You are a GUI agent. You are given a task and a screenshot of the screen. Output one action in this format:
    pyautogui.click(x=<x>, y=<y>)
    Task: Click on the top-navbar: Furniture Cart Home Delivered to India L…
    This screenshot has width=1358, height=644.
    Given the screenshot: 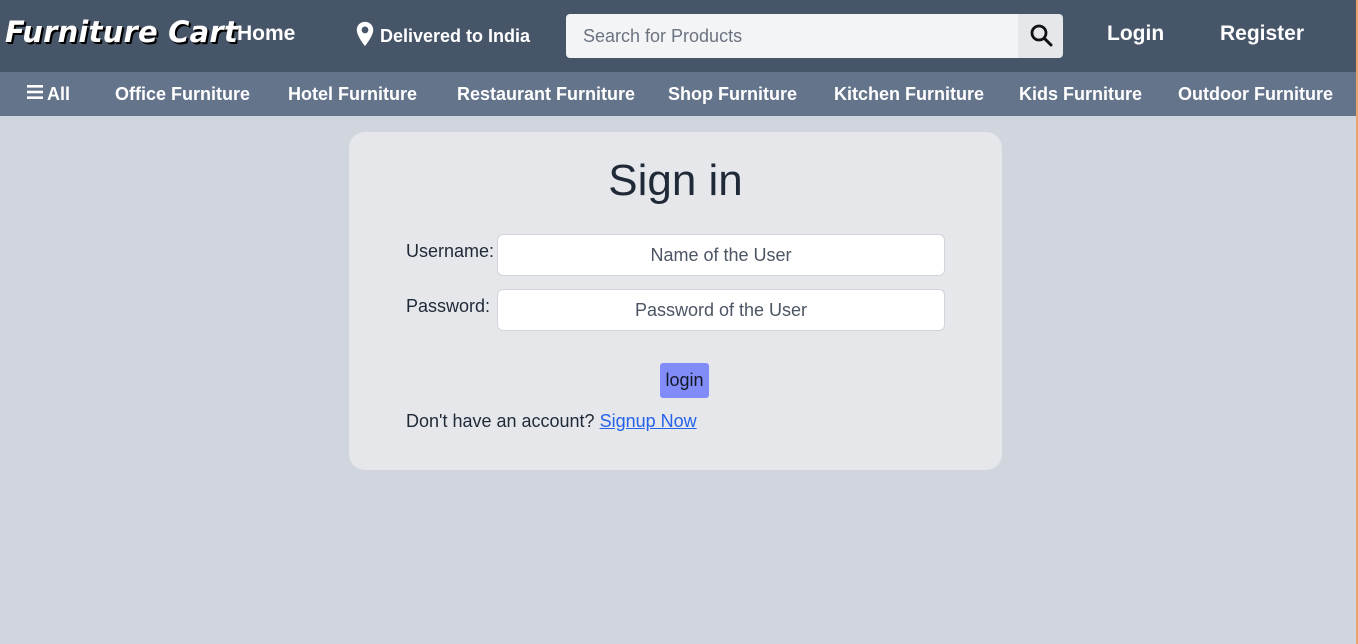 What is the action you would take?
    pyautogui.click(x=678, y=36)
    